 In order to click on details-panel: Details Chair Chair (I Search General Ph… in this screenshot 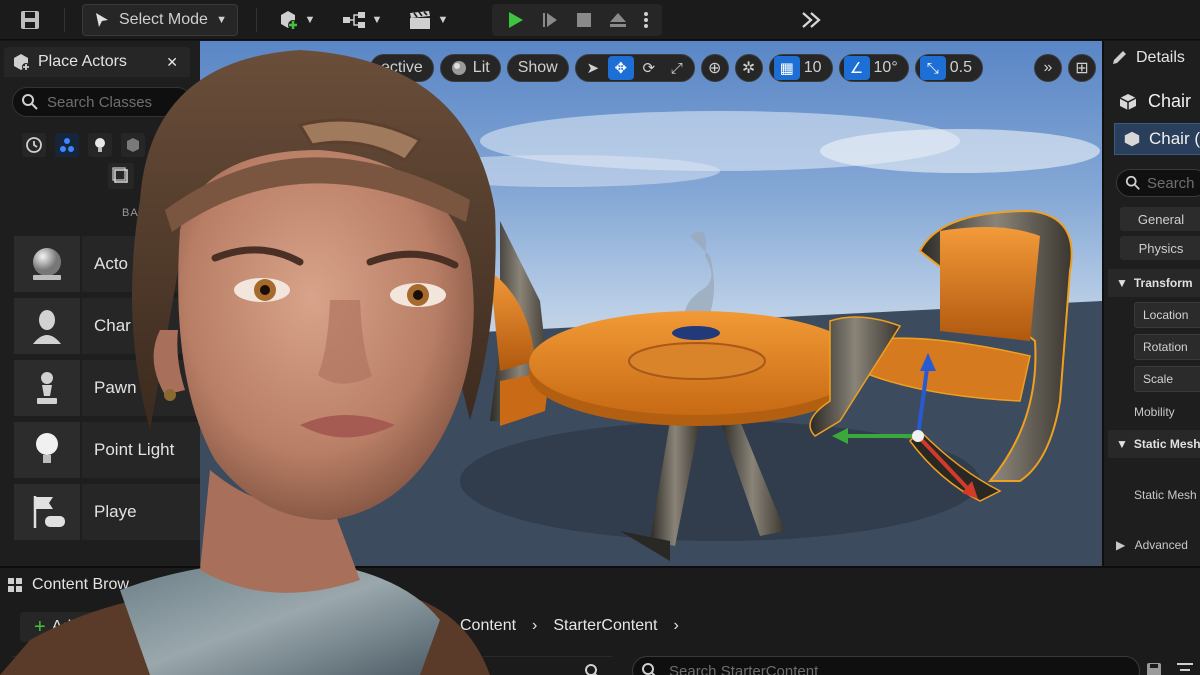, I will do `click(1151, 303)`.